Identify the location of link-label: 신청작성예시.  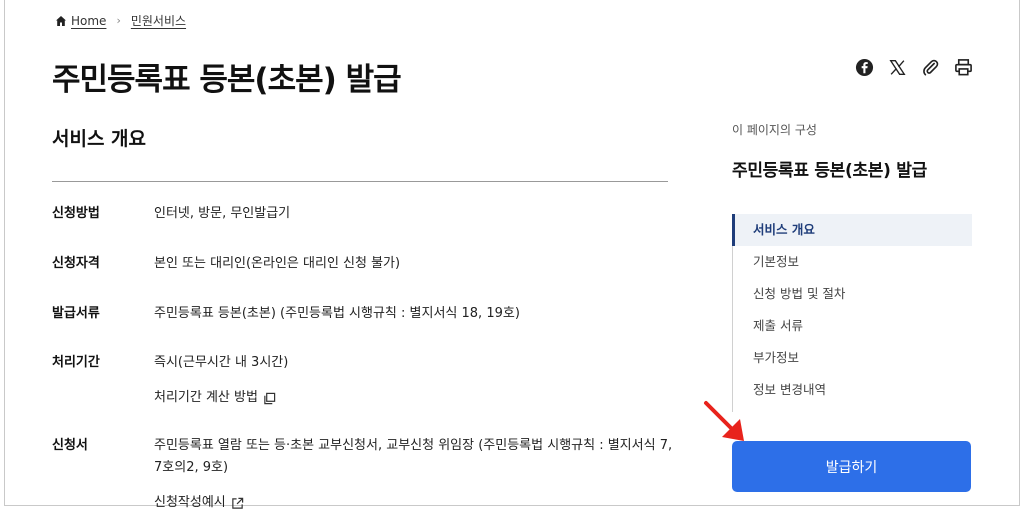
(190, 502).